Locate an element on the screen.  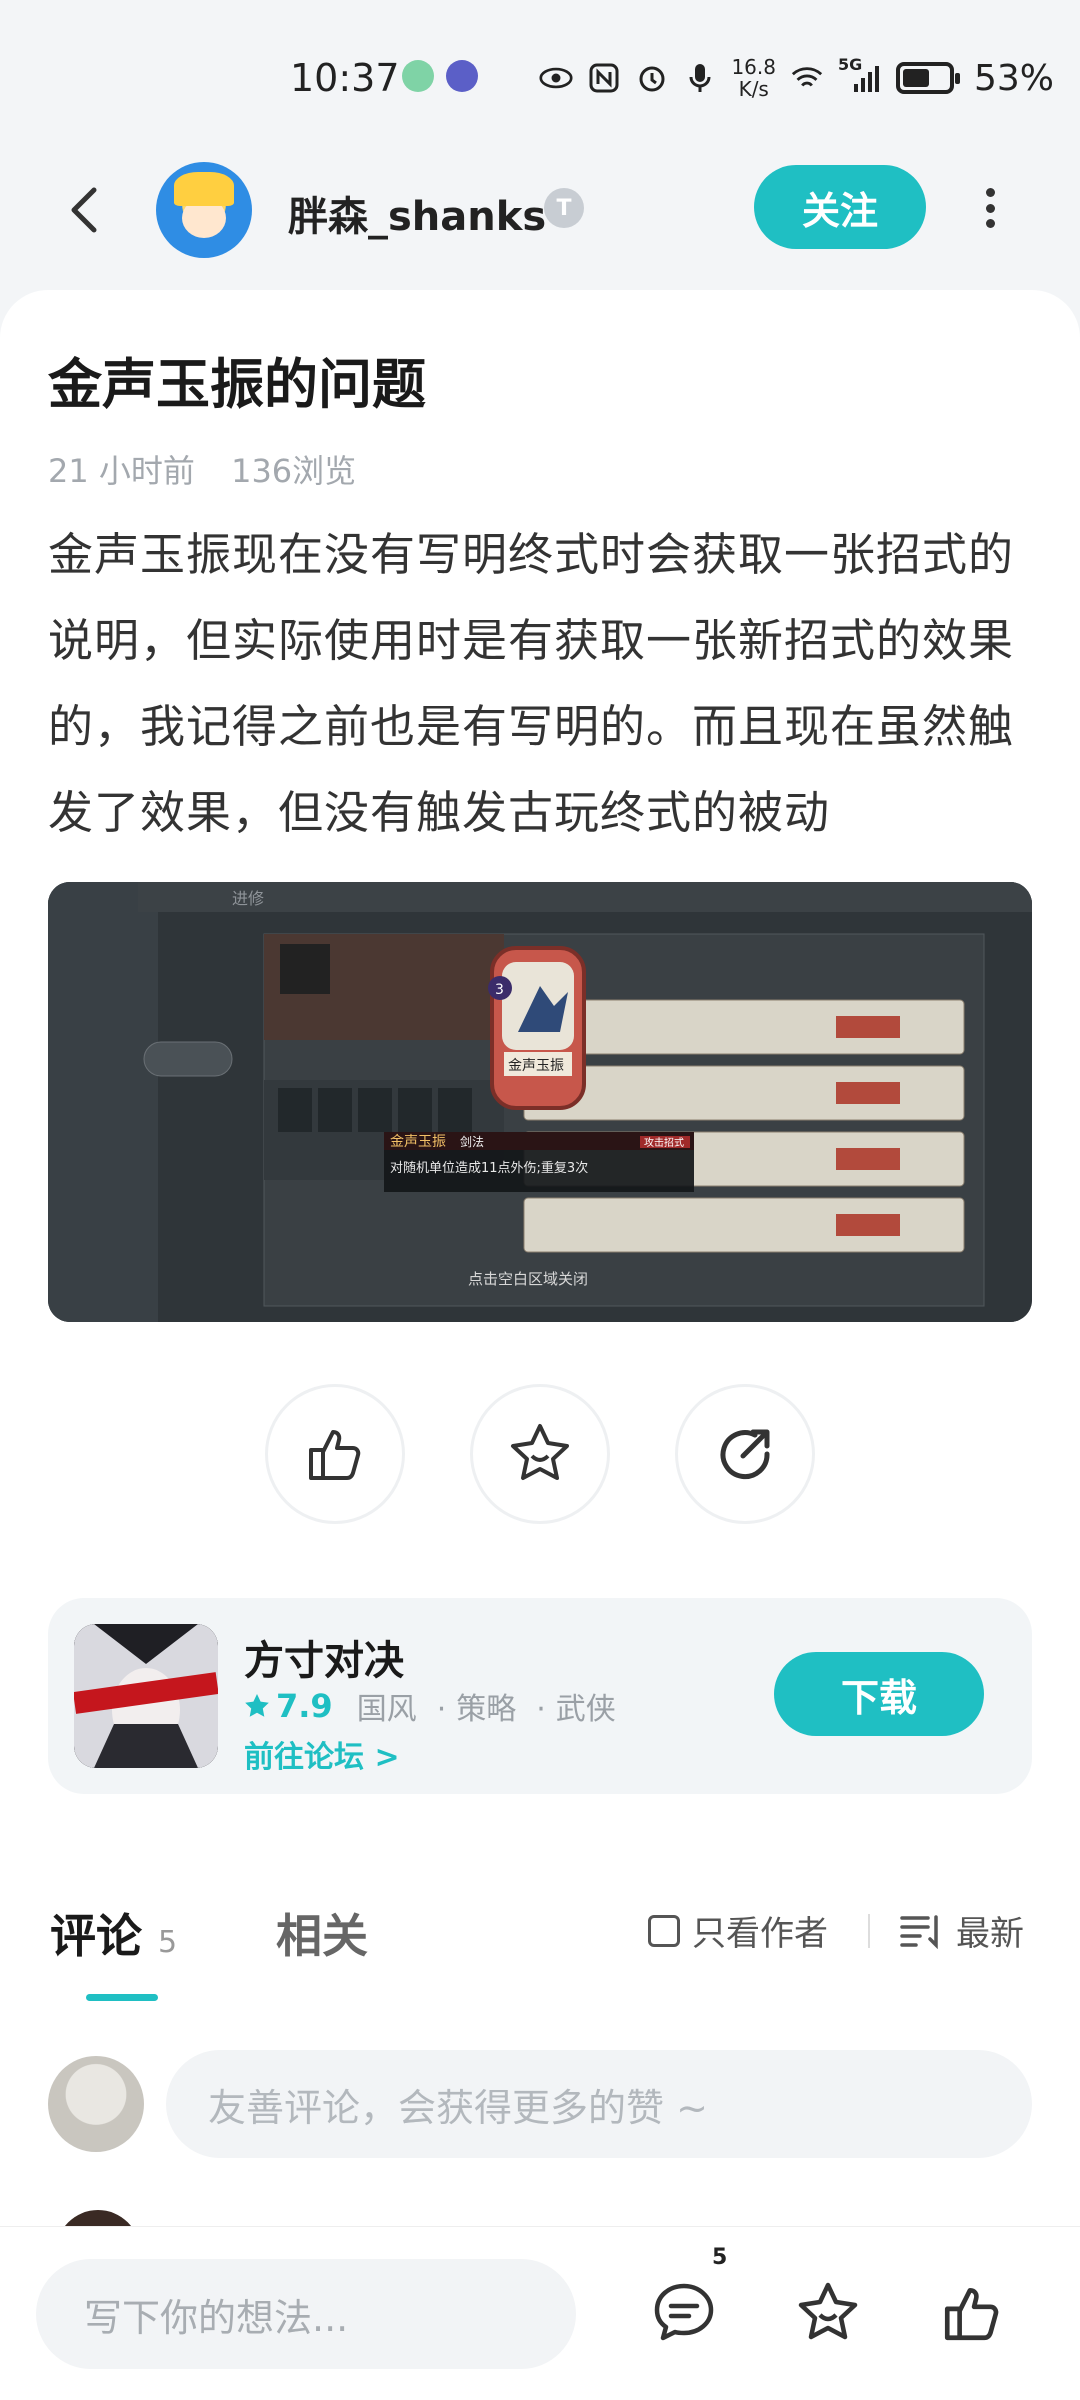
favorite-bottom-button is located at coordinates (828, 2313).